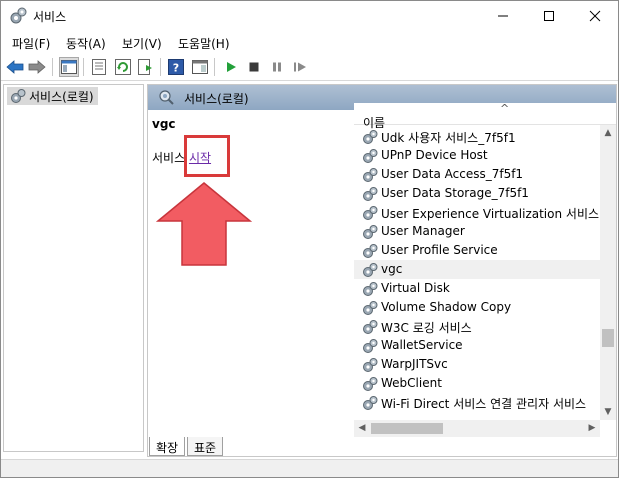 This screenshot has width=619, height=478. Describe the element at coordinates (166, 97) in the screenshot. I see `search-gear-icon` at that location.